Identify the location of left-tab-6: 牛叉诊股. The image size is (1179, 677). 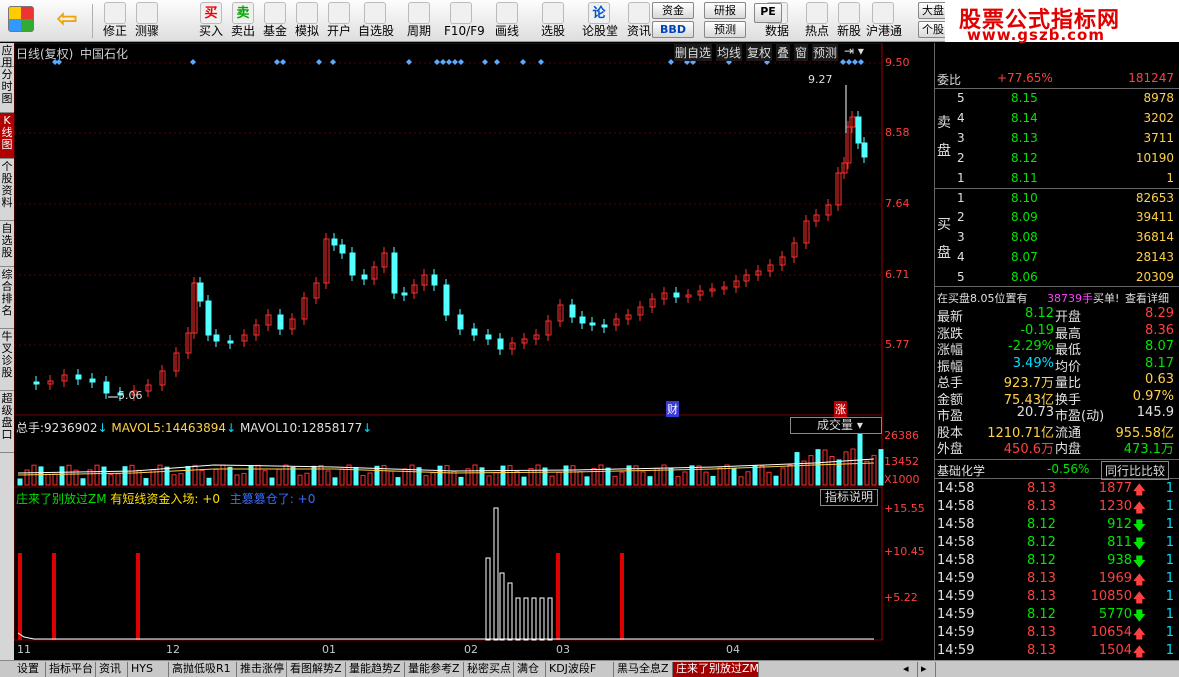
(7, 360).